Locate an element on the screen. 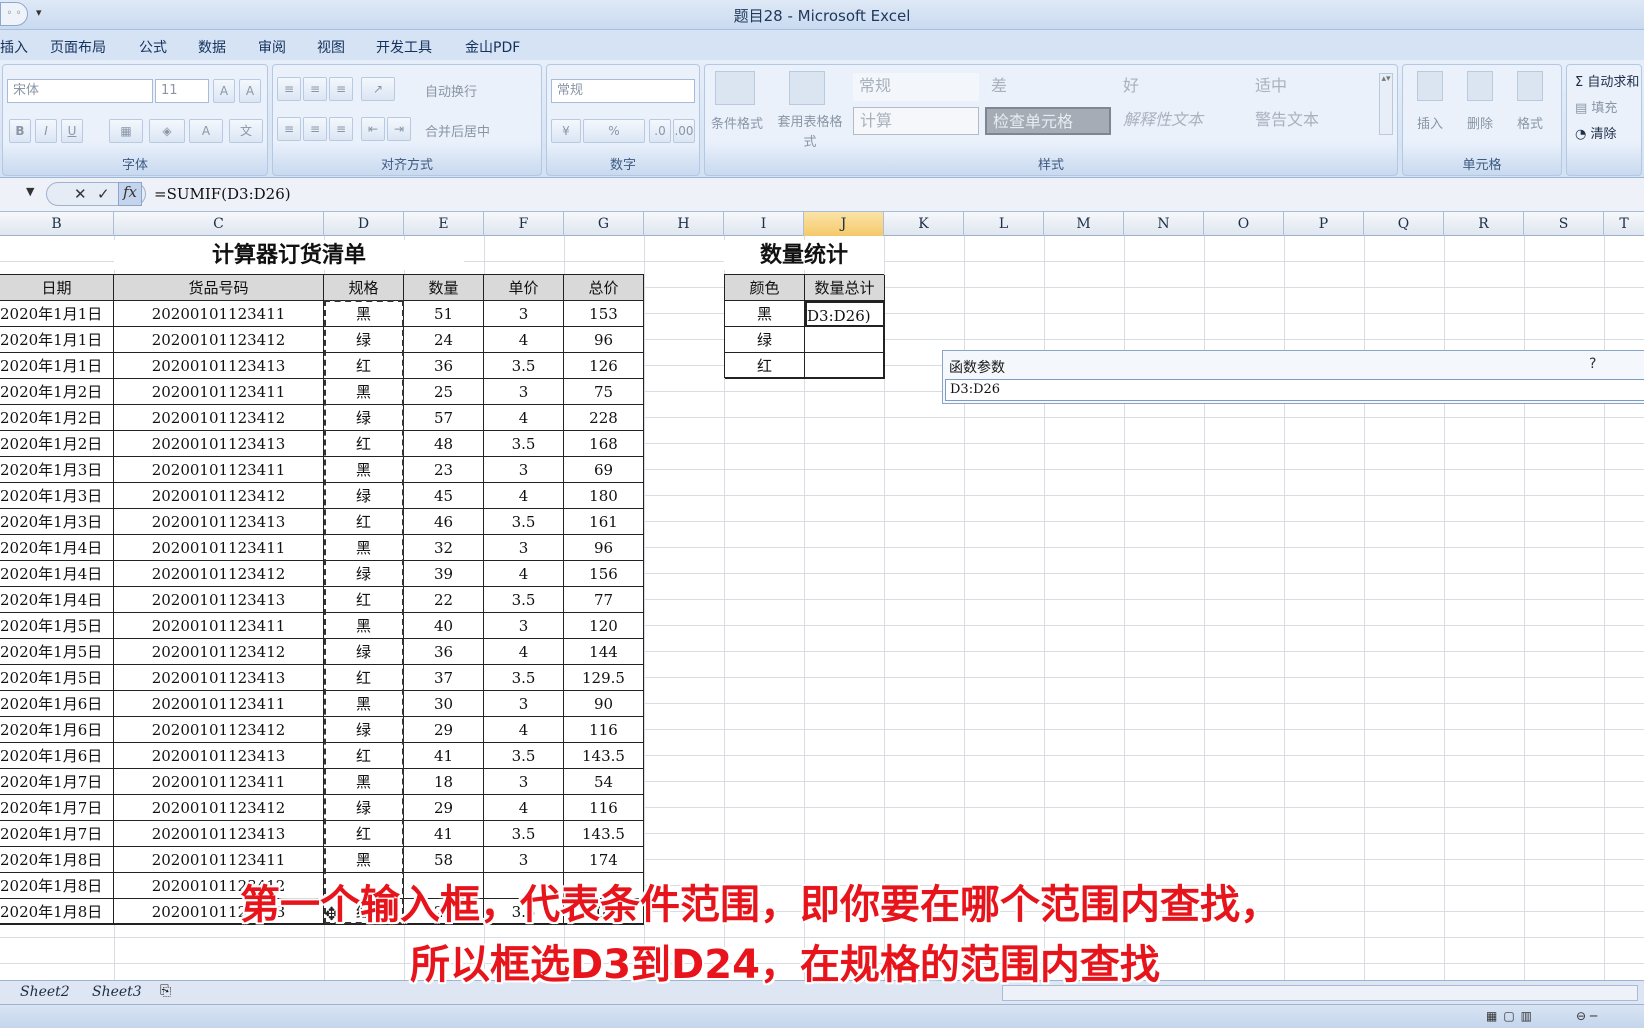  insert-cells-button: 插入 is located at coordinates (1430, 122).